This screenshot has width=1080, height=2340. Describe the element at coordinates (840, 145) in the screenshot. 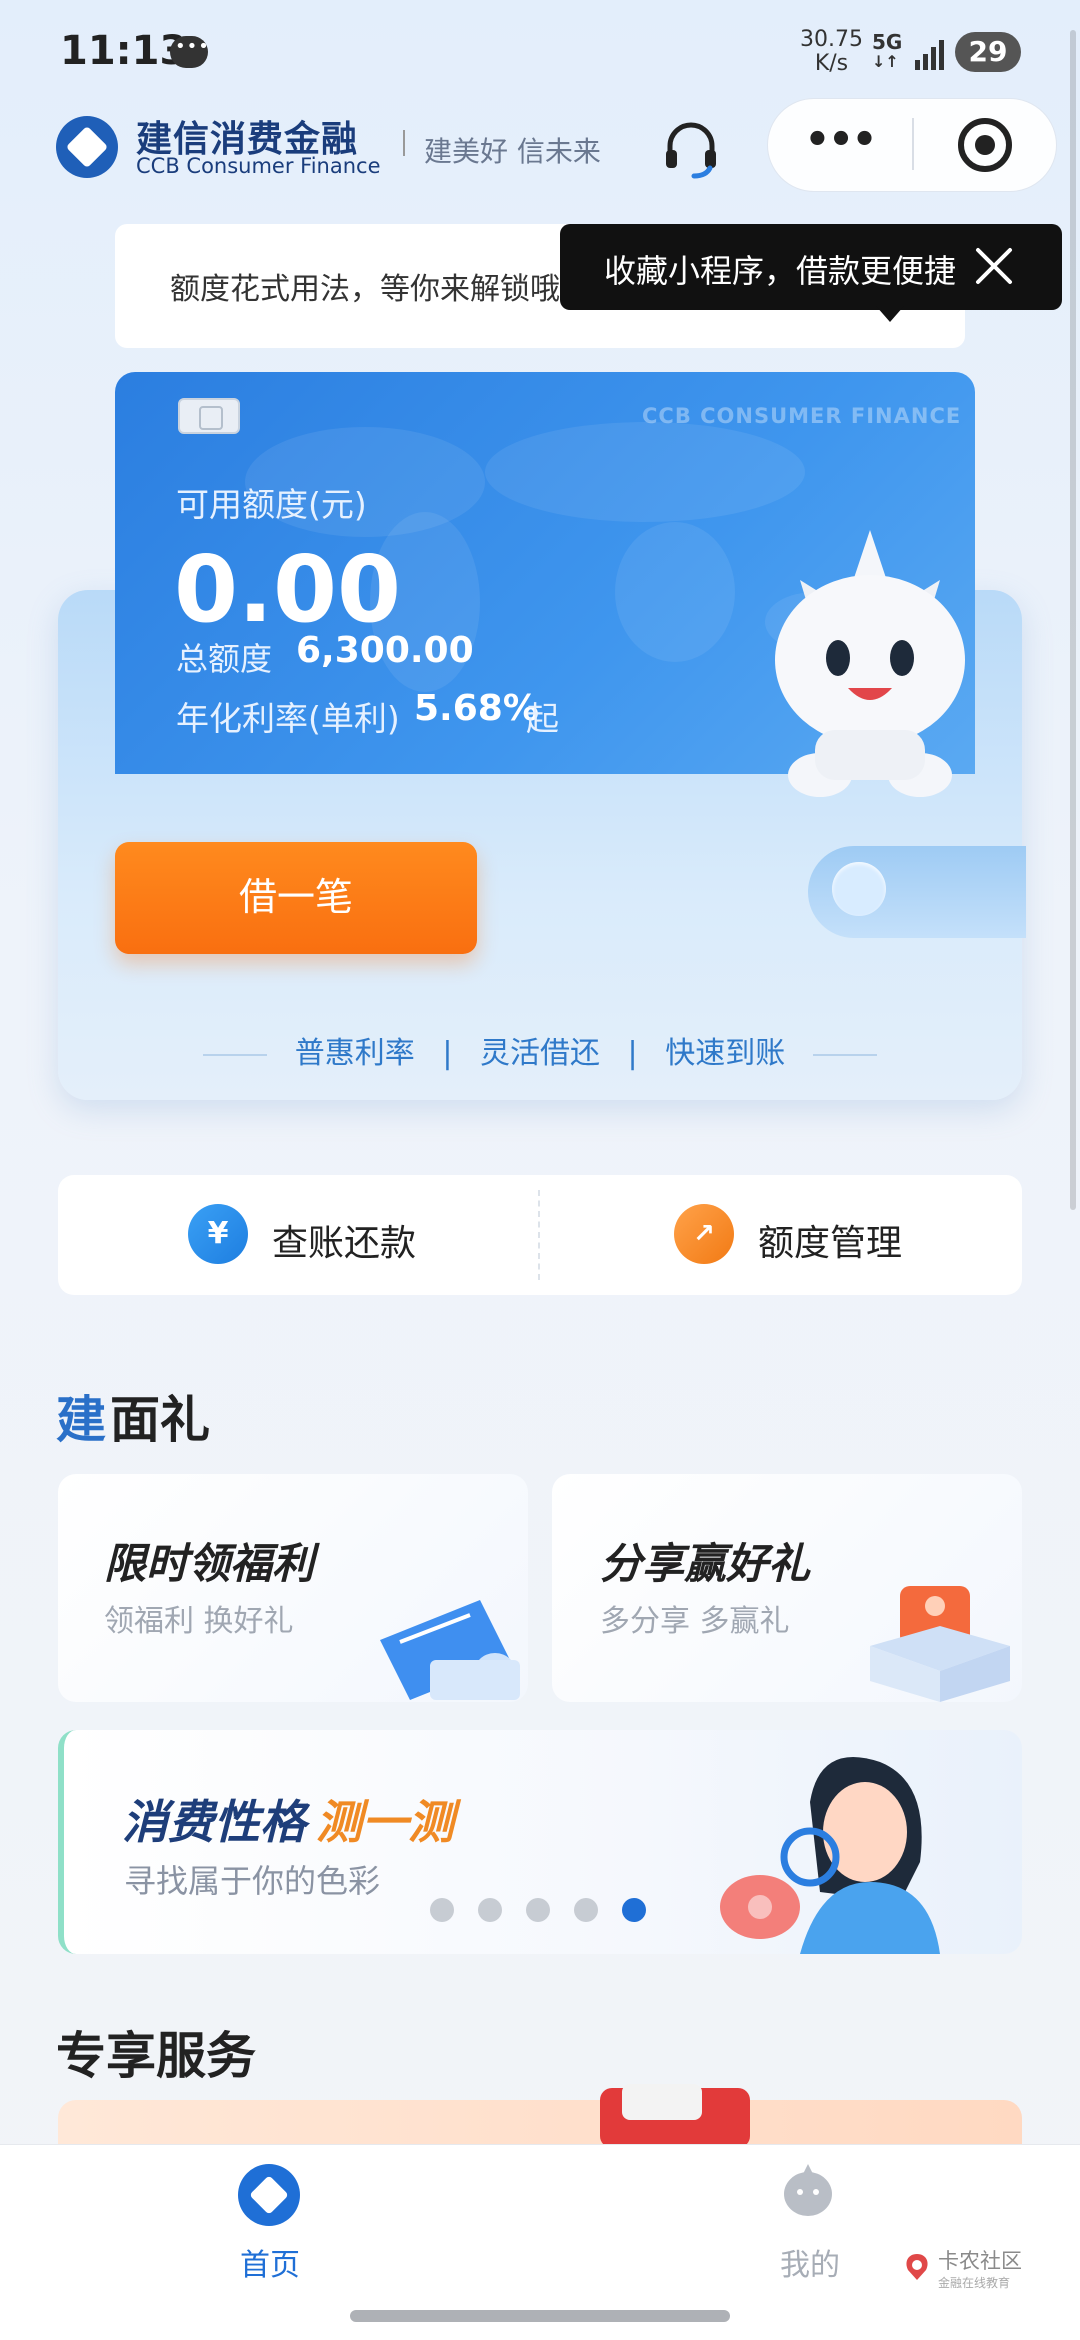

I see `more-options-button: •••` at that location.